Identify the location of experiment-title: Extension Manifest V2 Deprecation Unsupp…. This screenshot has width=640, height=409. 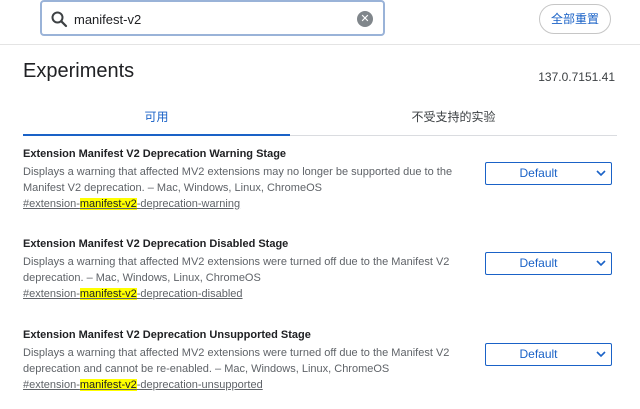
(167, 335).